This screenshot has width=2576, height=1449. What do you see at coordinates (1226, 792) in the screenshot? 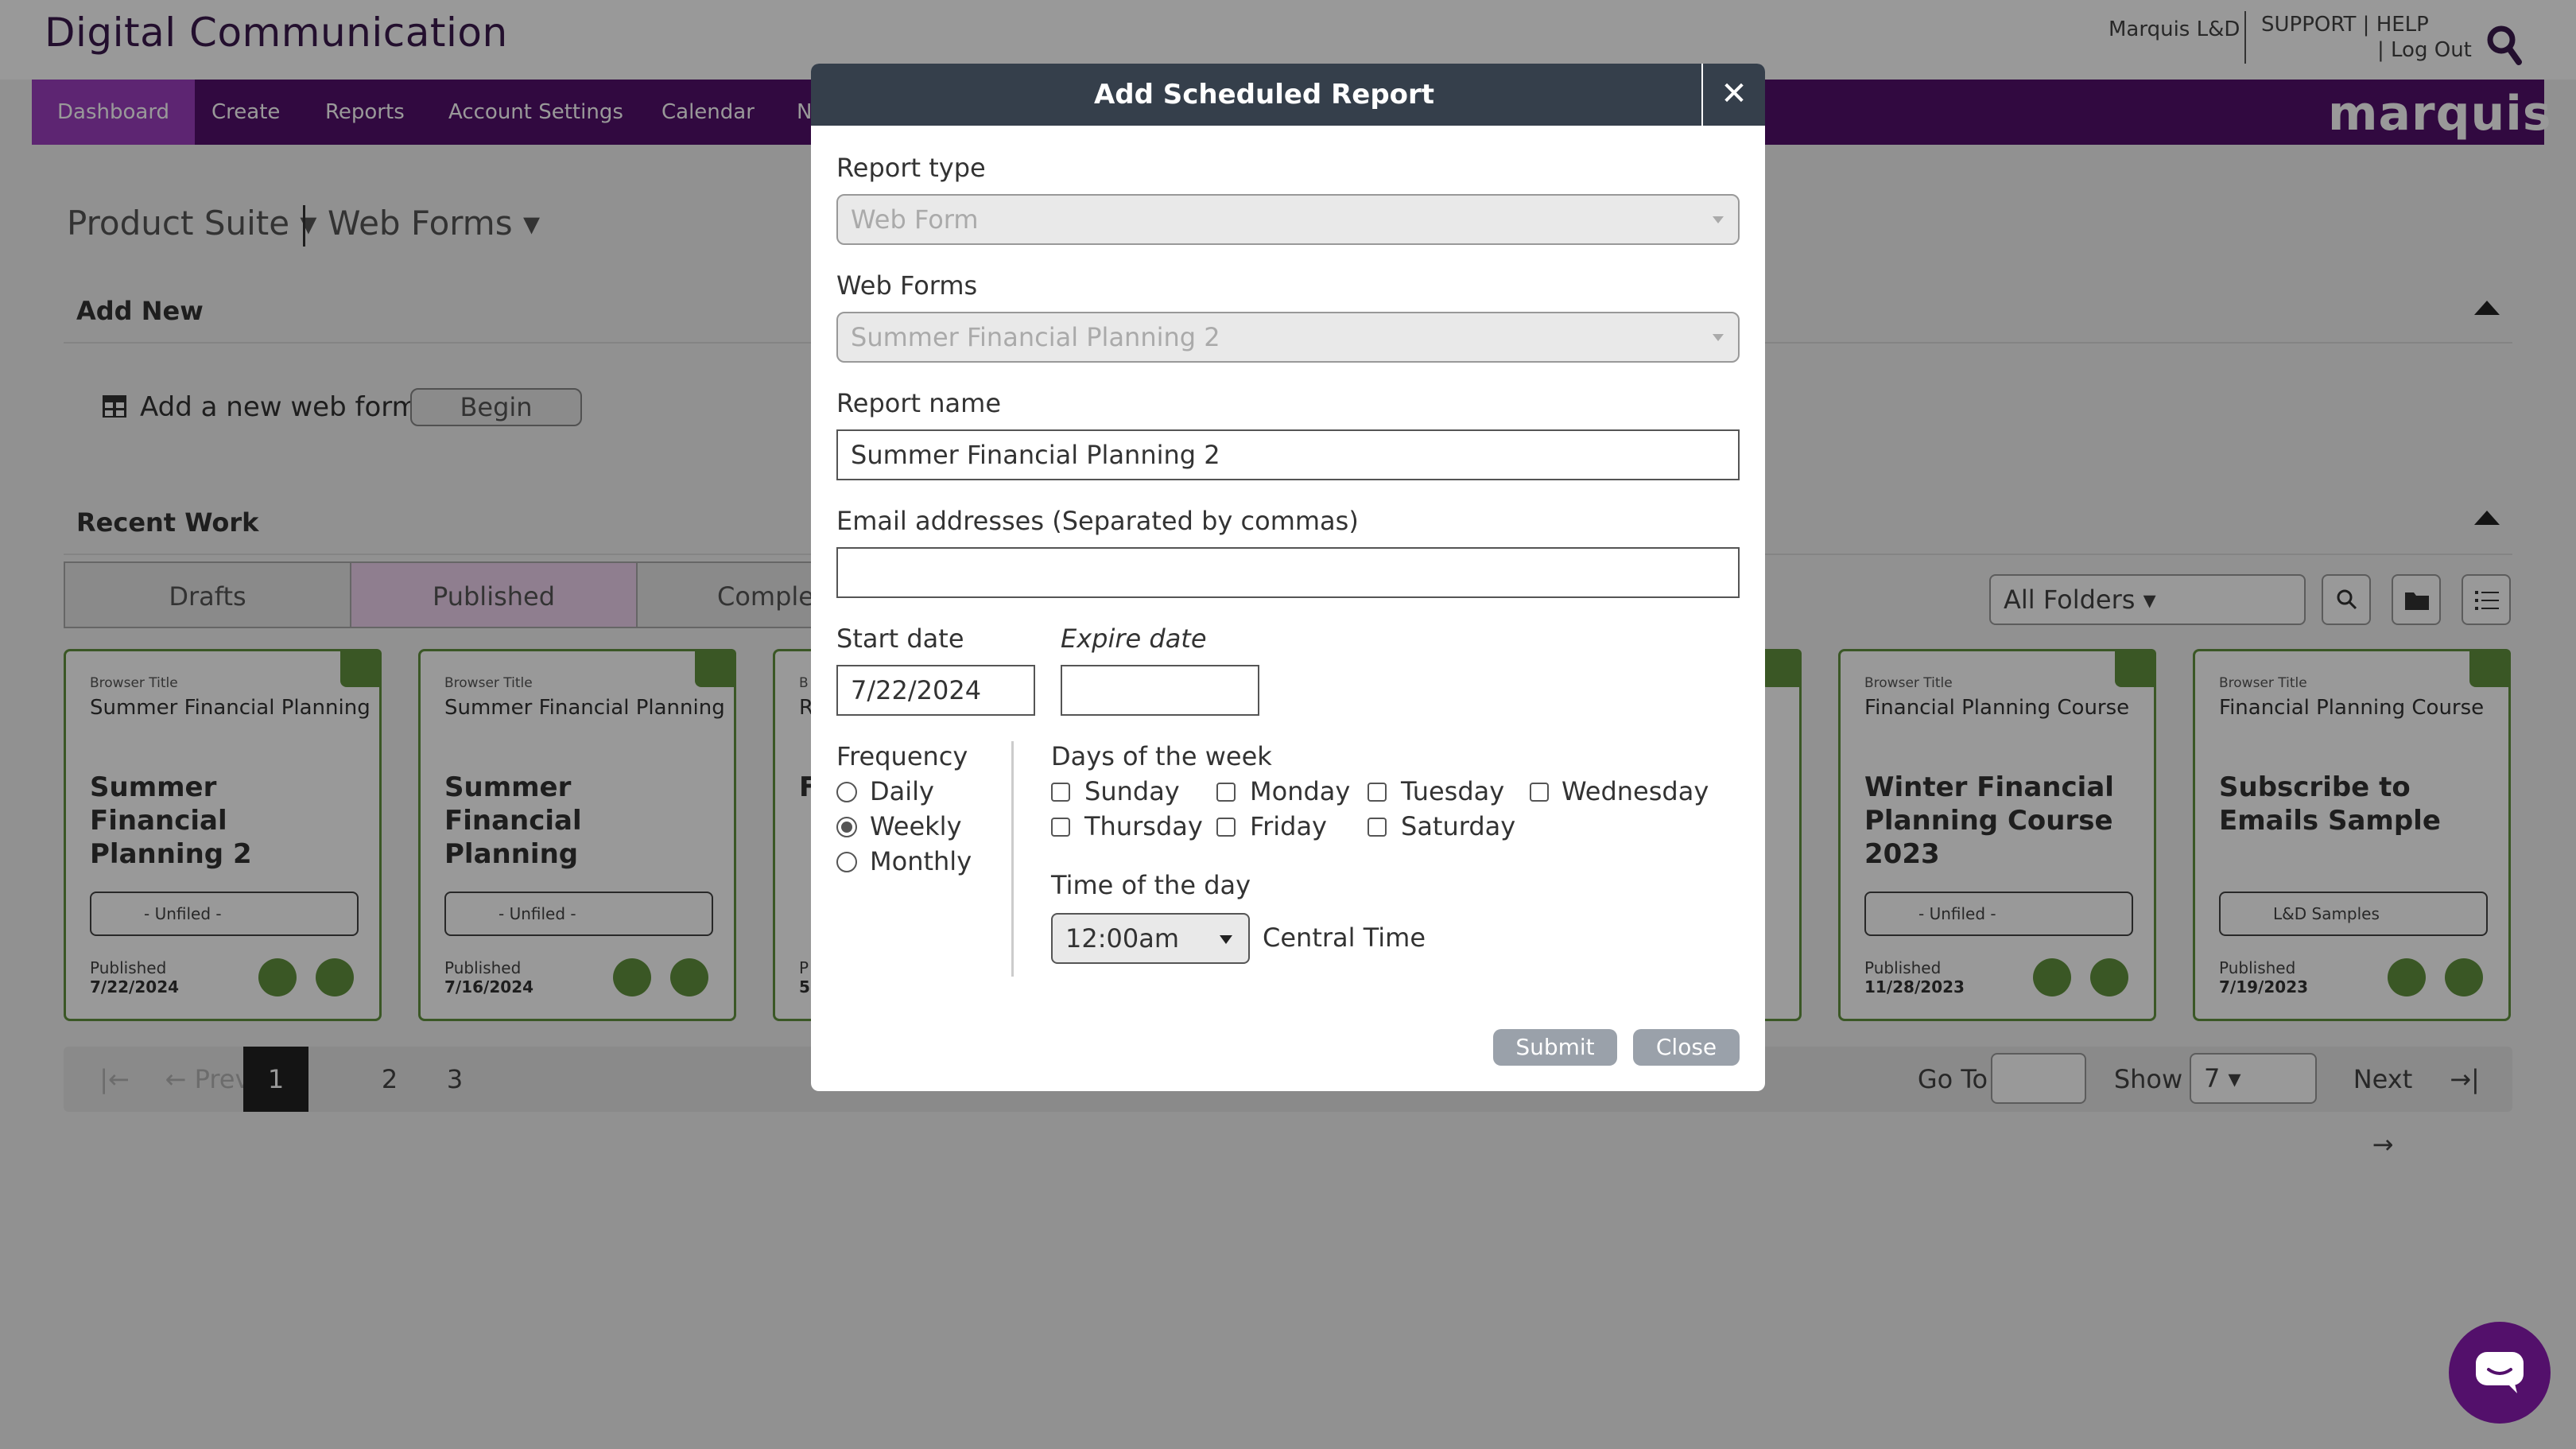
I see `monday-checkbox` at bounding box center [1226, 792].